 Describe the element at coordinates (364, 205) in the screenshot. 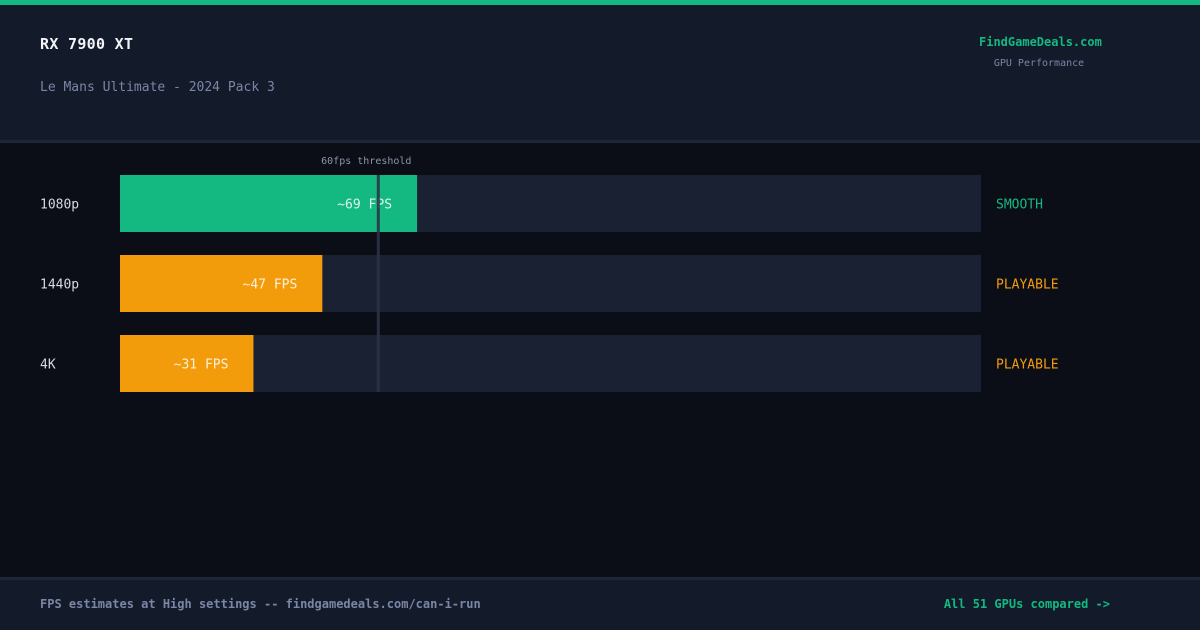

I see `fps-value-label: ~69 FPS` at that location.